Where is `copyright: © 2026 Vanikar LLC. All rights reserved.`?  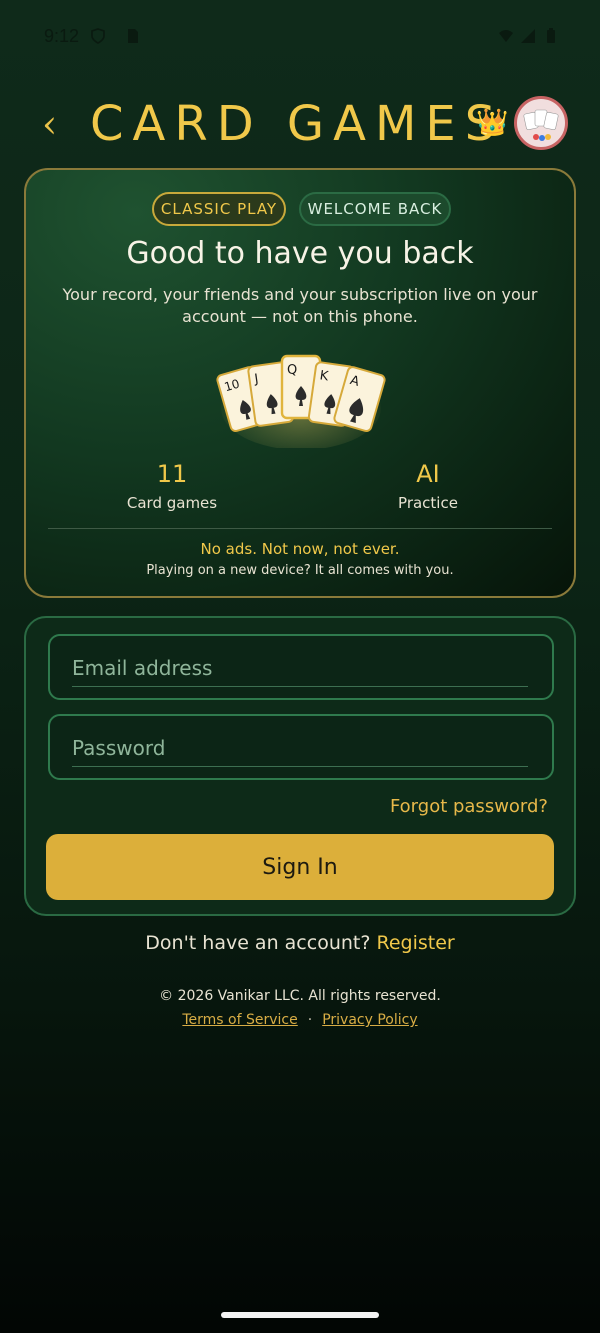 copyright: © 2026 Vanikar LLC. All rights reserved. is located at coordinates (300, 996).